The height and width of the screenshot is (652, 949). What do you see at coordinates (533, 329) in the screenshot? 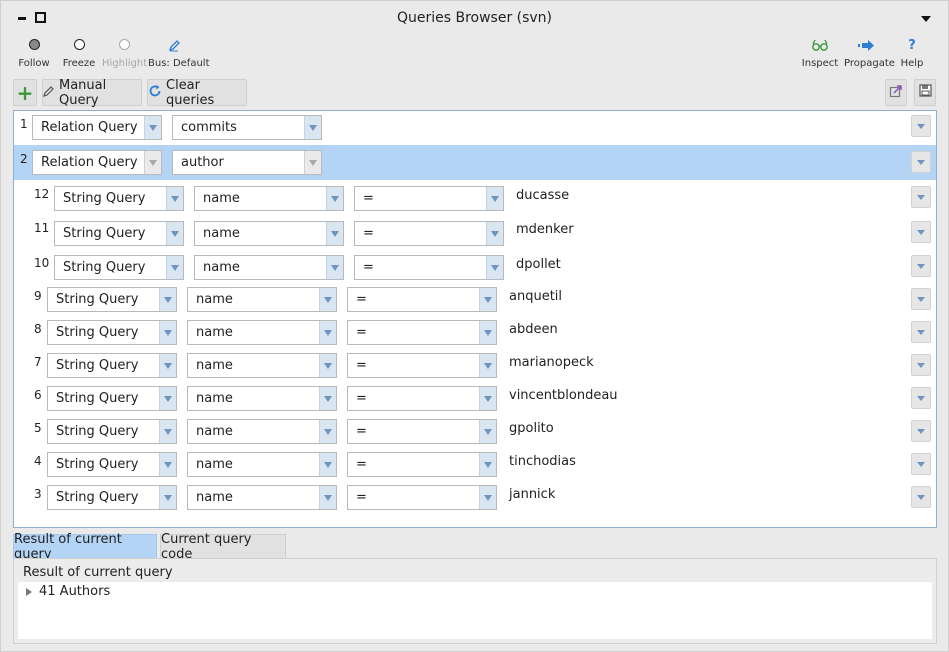
I see `query-value: abdeen` at bounding box center [533, 329].